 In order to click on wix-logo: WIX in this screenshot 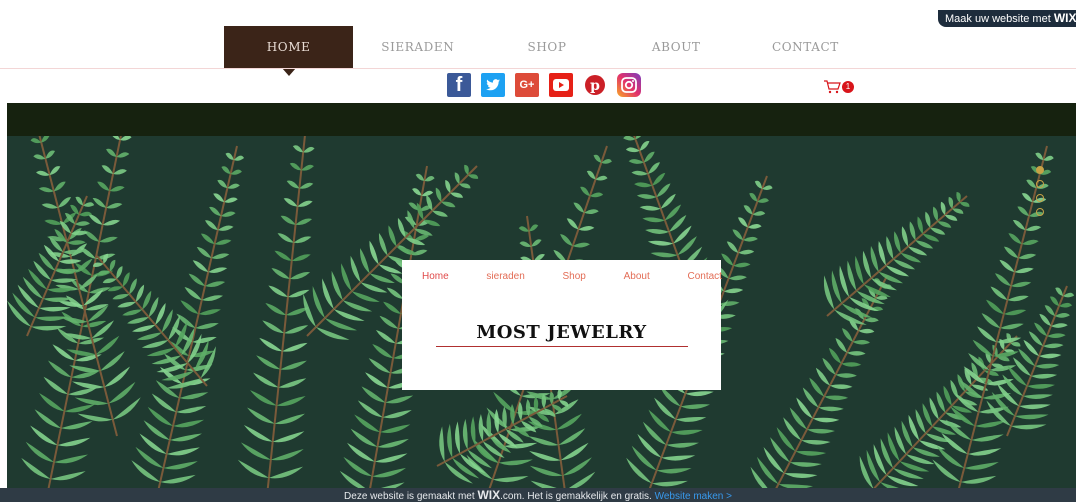, I will do `click(1064, 18)`.